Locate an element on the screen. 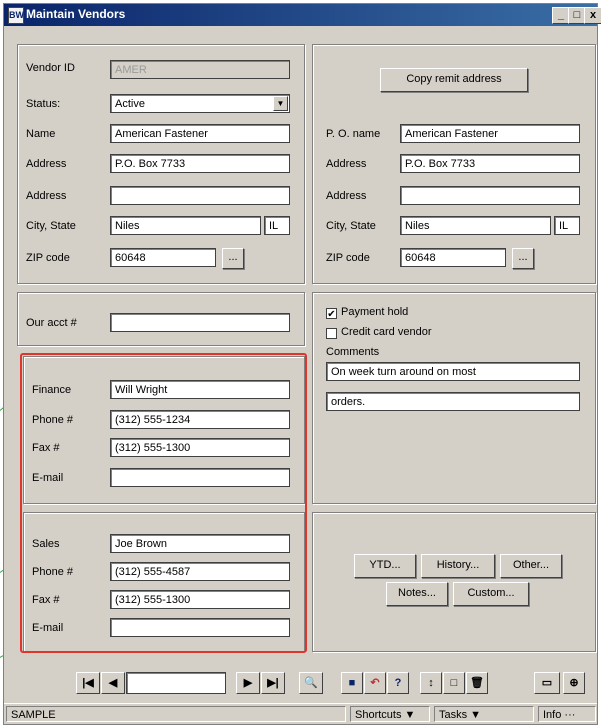  name-label: Name is located at coordinates (41, 134).